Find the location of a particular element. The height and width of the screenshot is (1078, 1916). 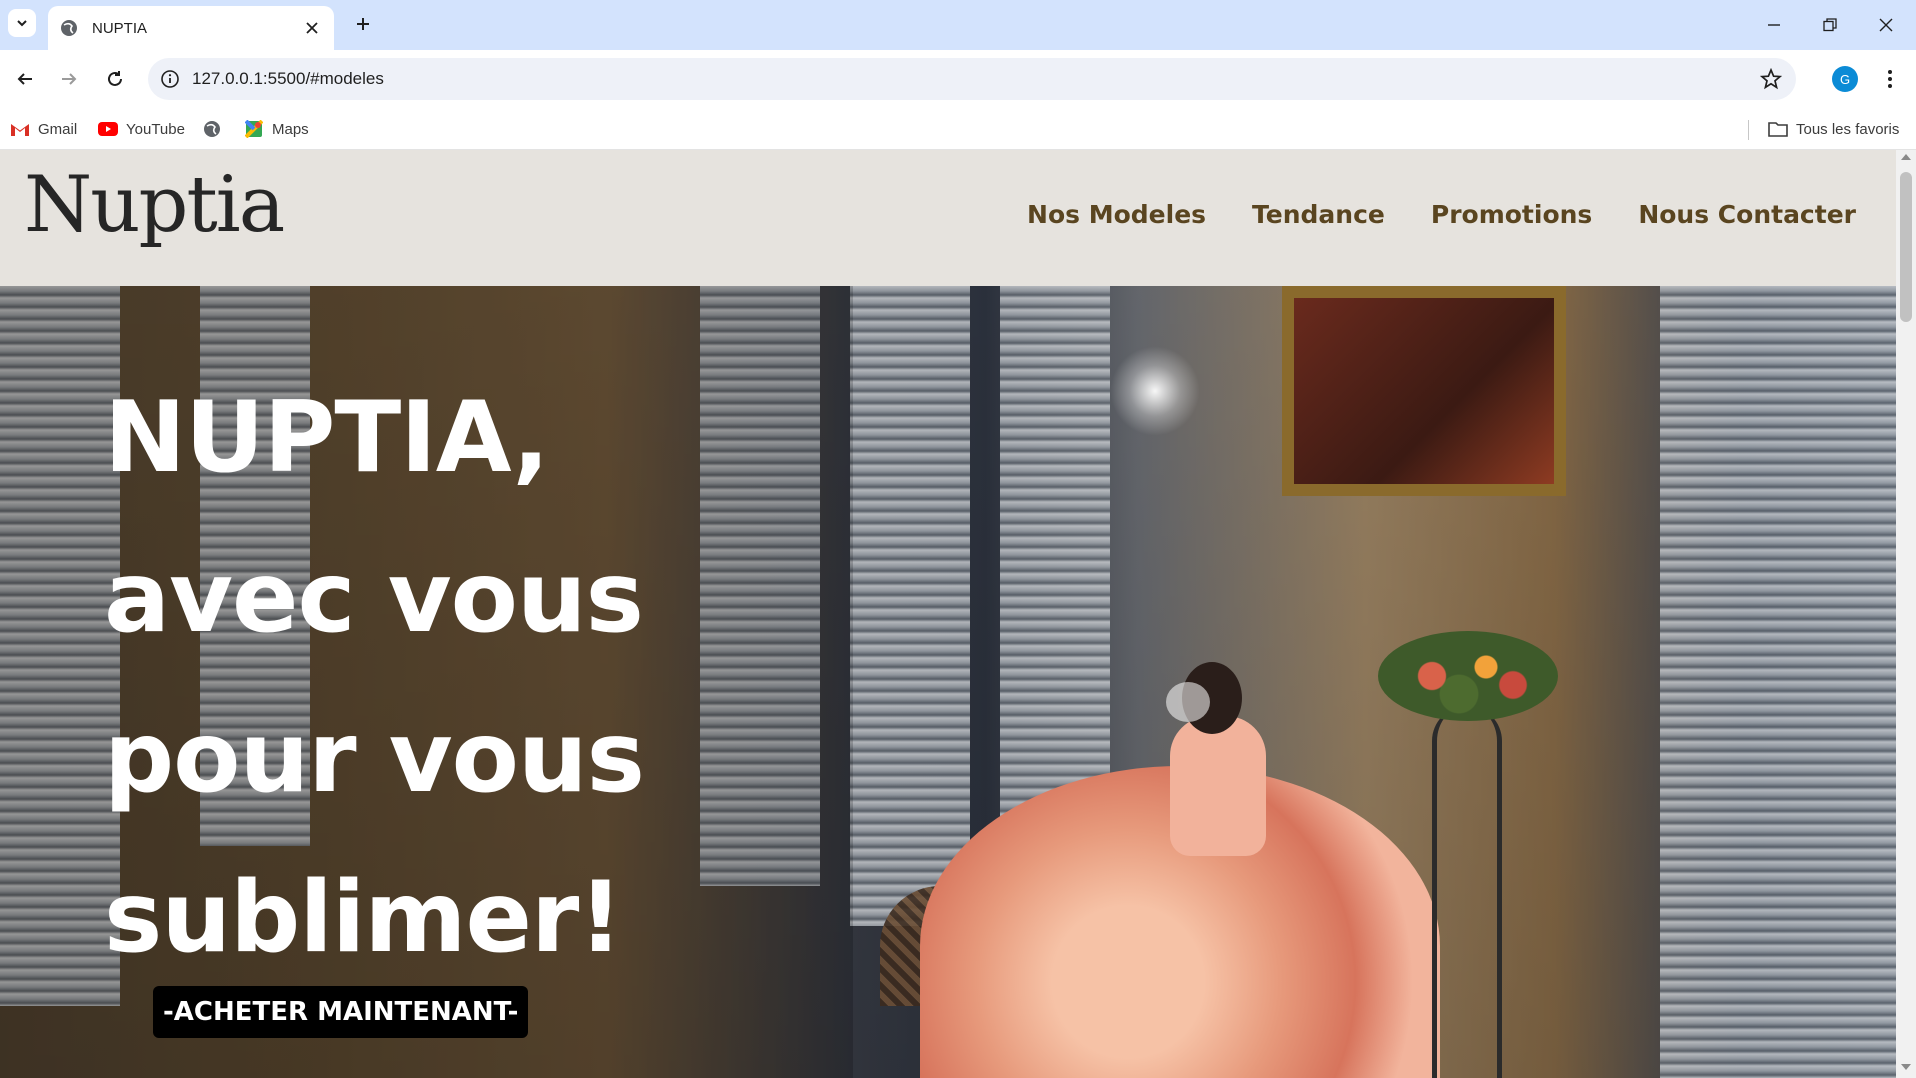

minimize-button is located at coordinates (1774, 25).